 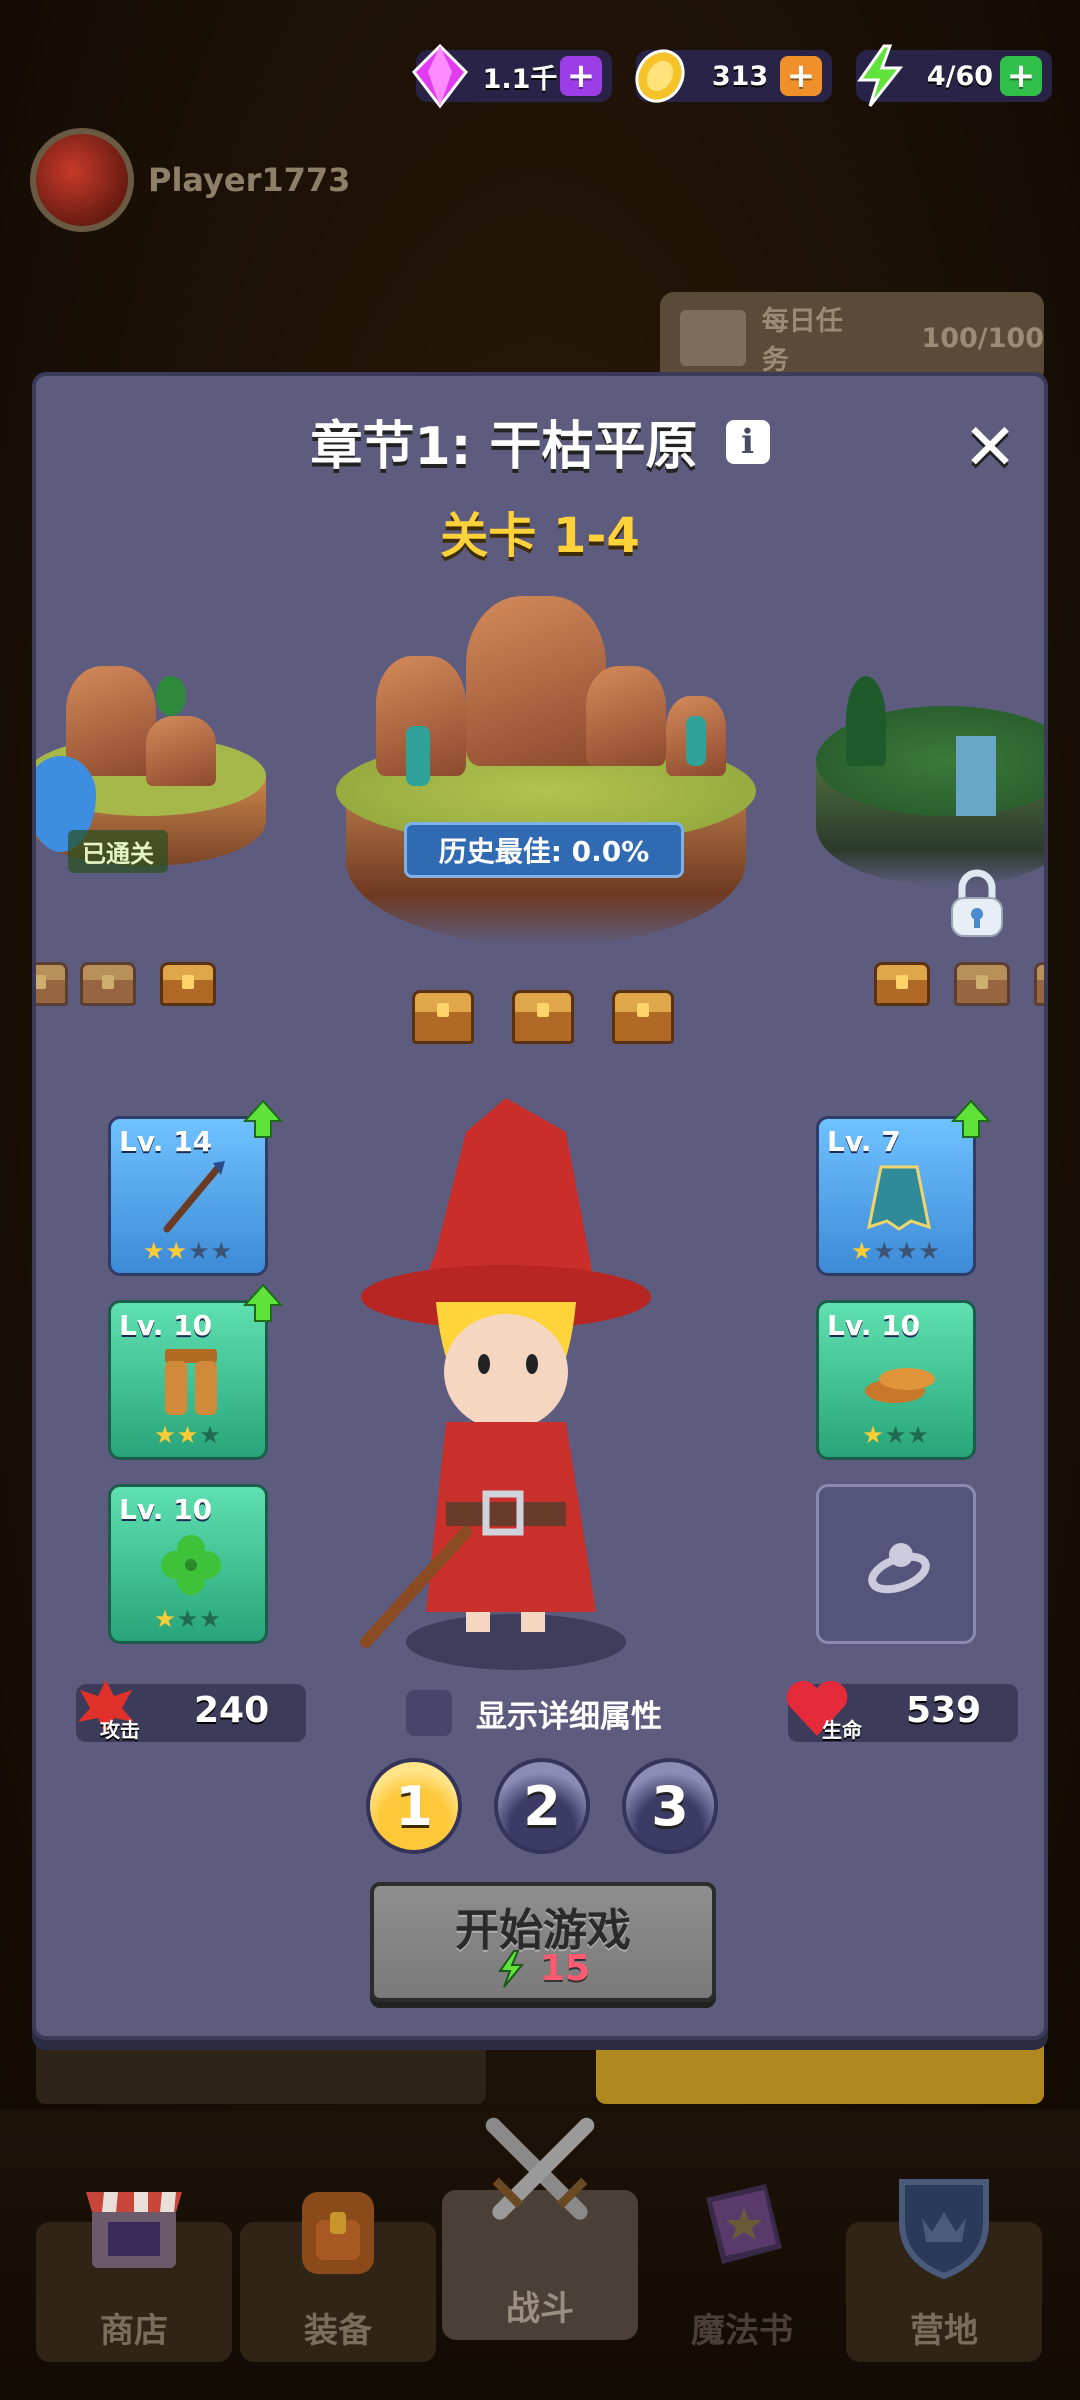 I want to click on start-cost-value: 15, so click(x=565, y=1968).